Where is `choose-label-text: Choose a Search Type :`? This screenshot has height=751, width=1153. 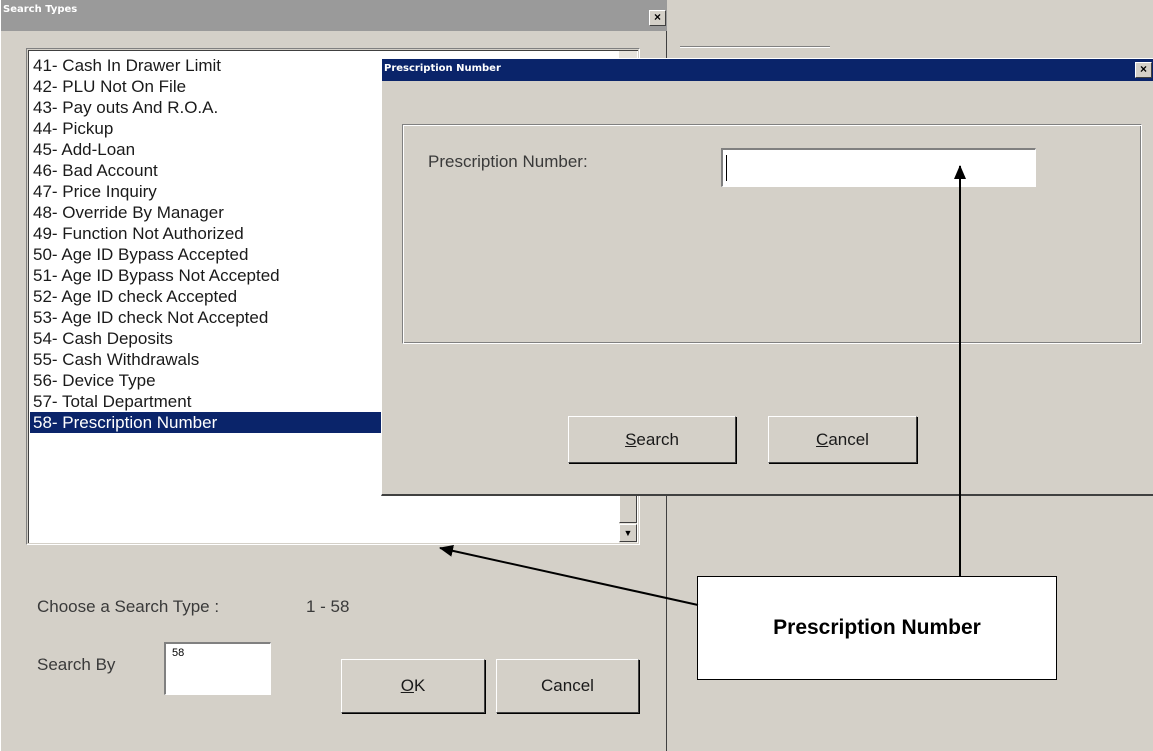
choose-label-text: Choose a Search Type : is located at coordinates (128, 606).